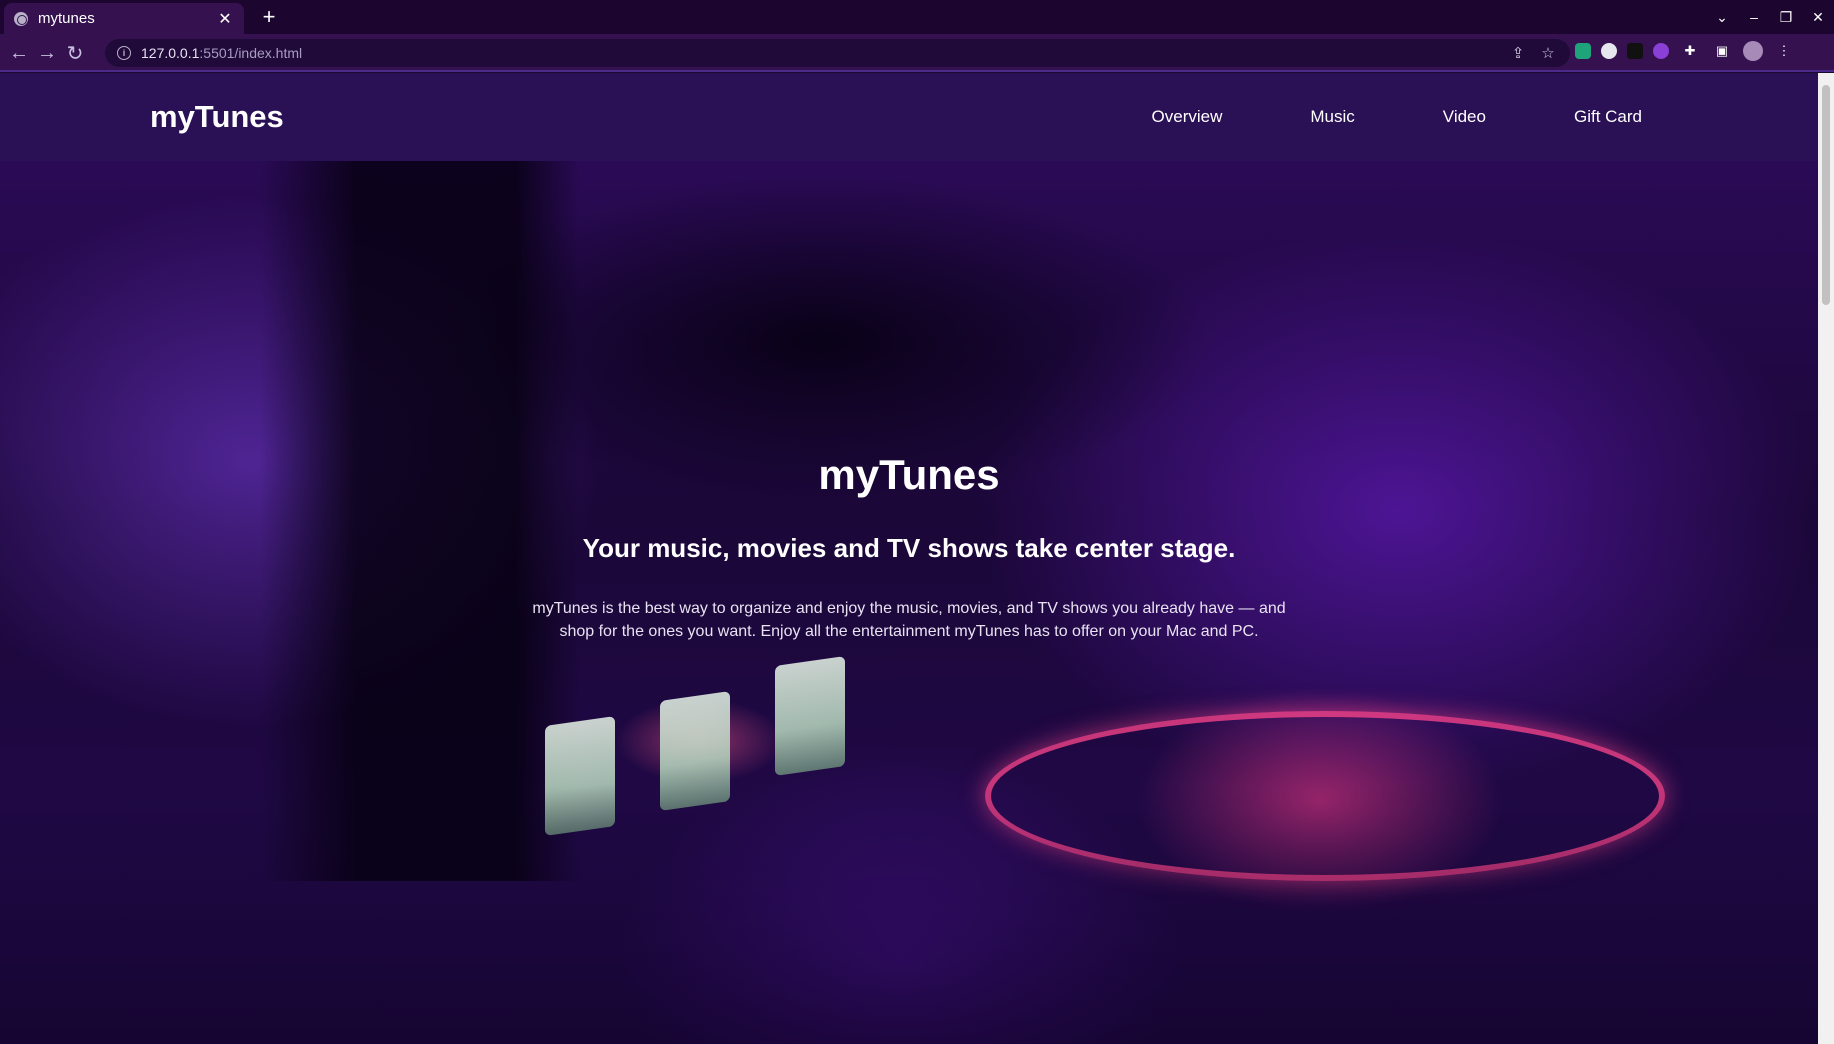 This screenshot has height=1044, width=1834. Describe the element at coordinates (66, 18) in the screenshot. I see `tab-title: mytunes` at that location.